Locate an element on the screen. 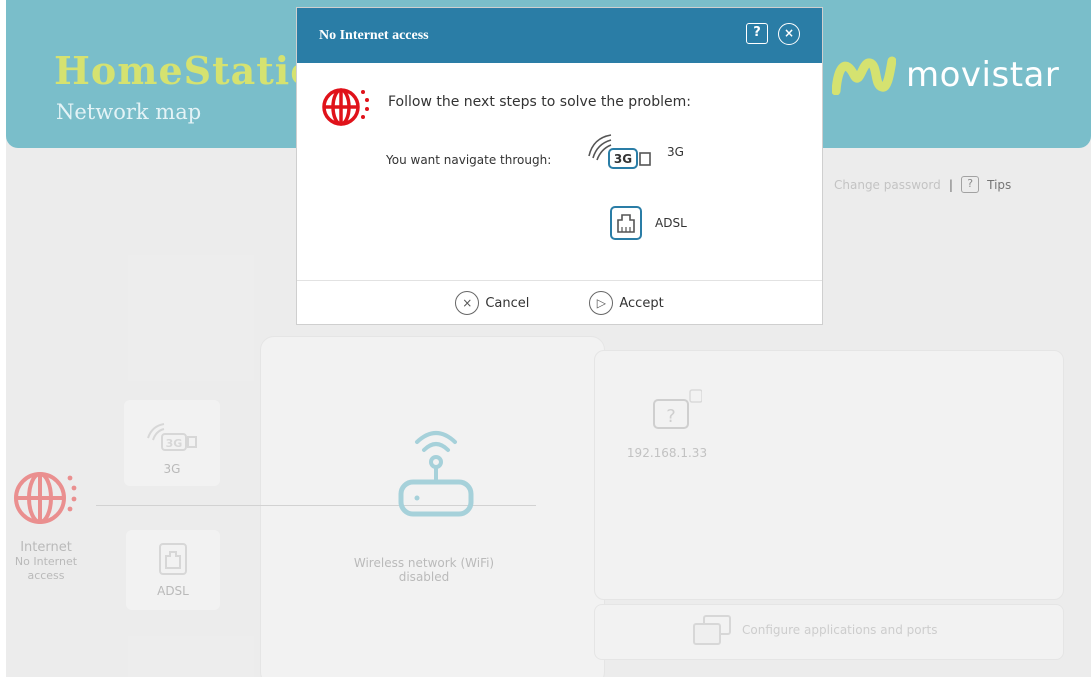 The image size is (1091, 677). dialog-question: You want navigate through: is located at coordinates (469, 160).